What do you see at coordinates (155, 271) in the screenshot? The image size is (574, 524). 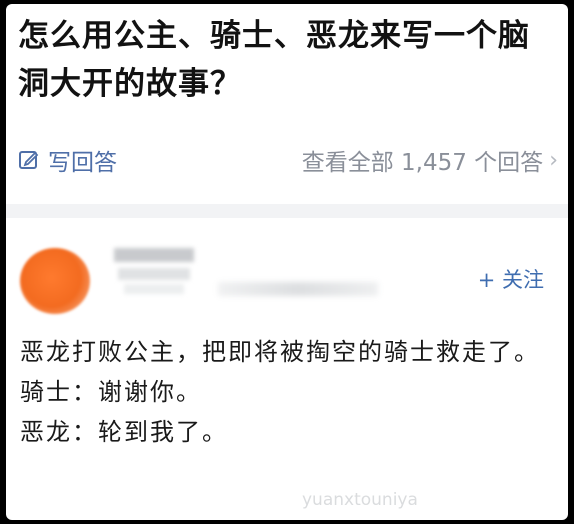 I see `author-name-redacted` at bounding box center [155, 271].